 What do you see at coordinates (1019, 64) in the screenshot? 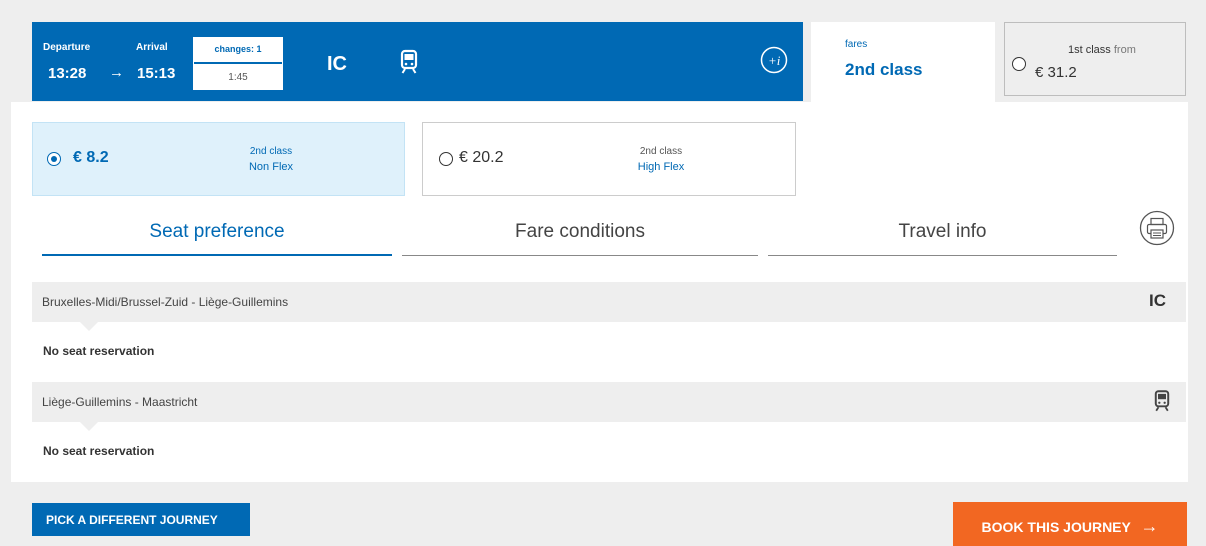
I see `first-class-radio` at bounding box center [1019, 64].